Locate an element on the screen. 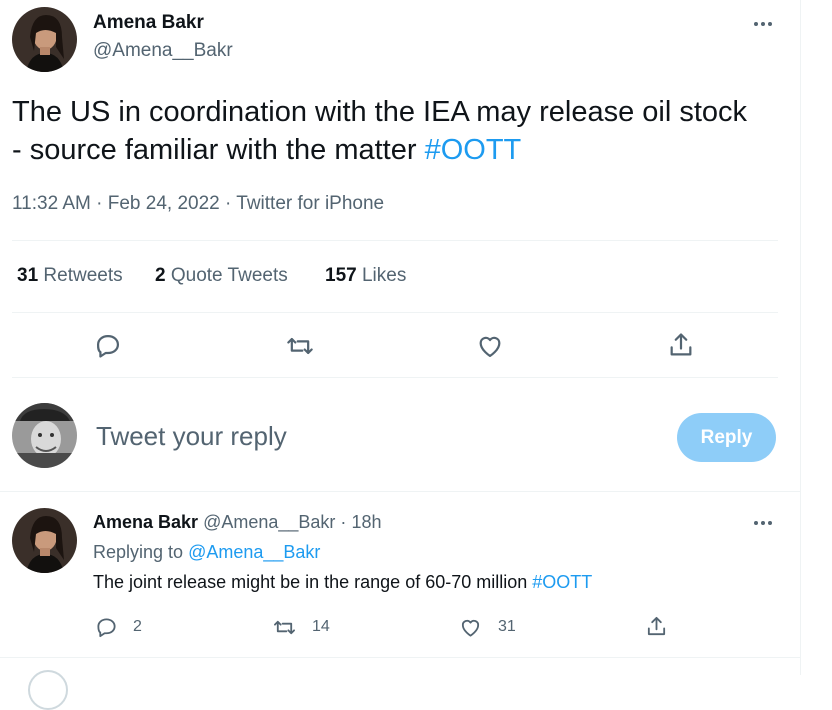  reply-like-icon is located at coordinates (470, 627).